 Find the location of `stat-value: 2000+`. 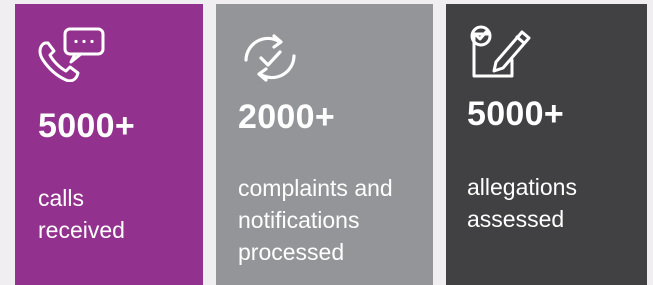

stat-value: 2000+ is located at coordinates (286, 117).